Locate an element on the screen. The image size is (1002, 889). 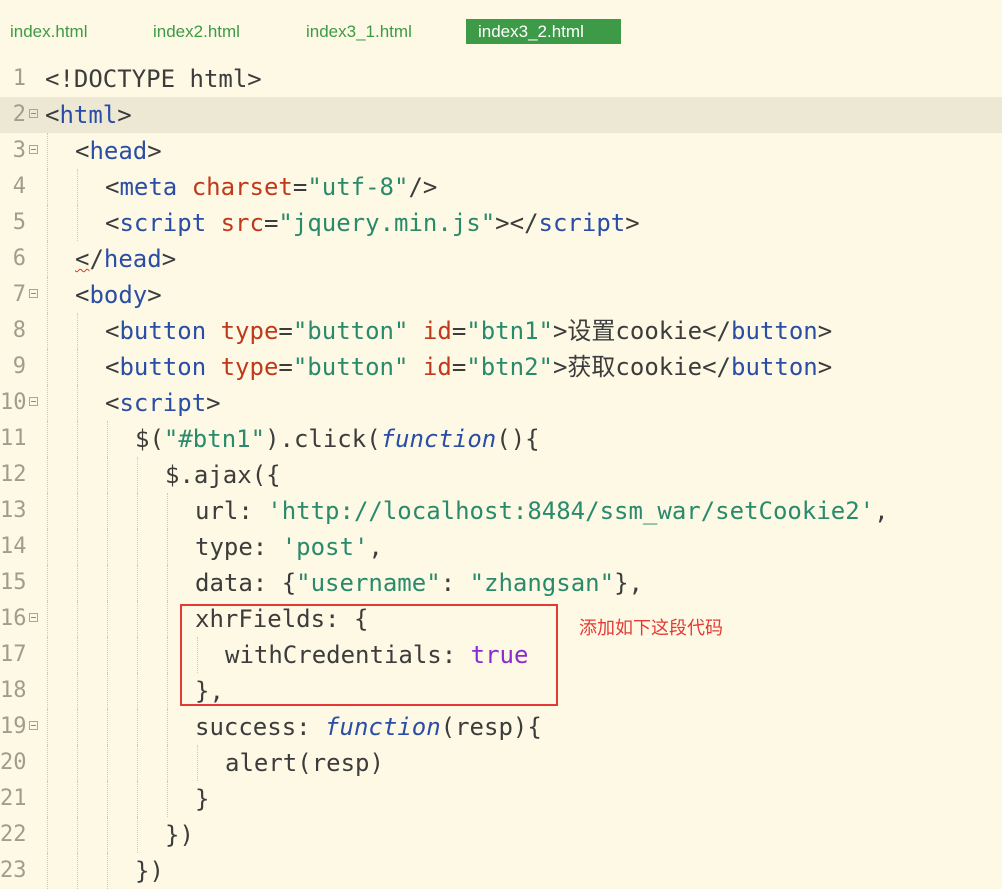
code-token: / is located at coordinates (96, 259).